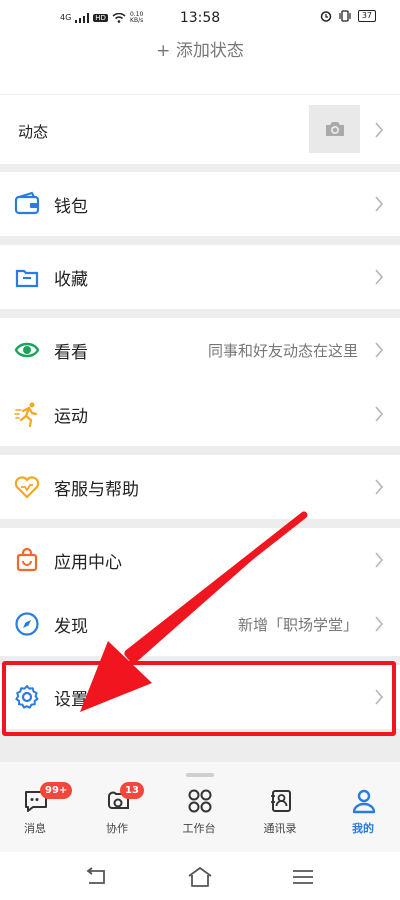 This screenshot has height=900, width=400. Describe the element at coordinates (27, 203) in the screenshot. I see `wallet-icon` at that location.